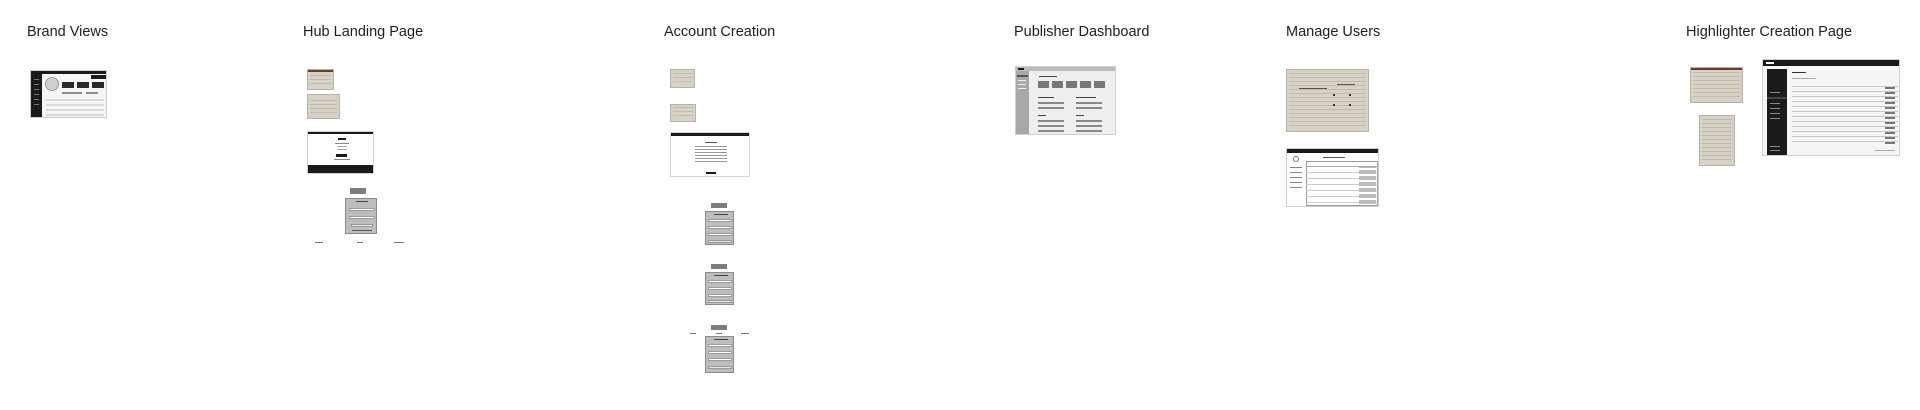 The width and height of the screenshot is (1920, 410). I want to click on login-flow-group, so click(360, 217).